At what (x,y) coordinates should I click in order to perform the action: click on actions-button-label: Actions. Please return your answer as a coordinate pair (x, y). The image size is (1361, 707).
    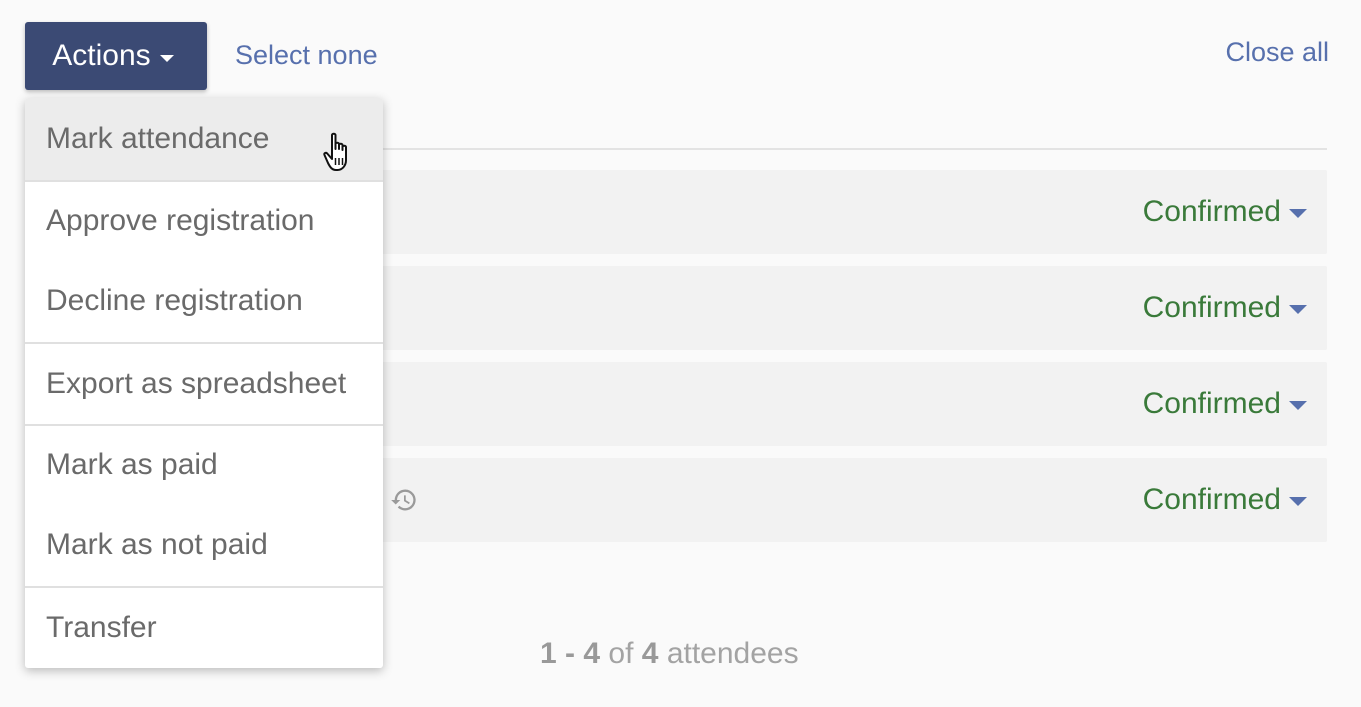
    Looking at the image, I should click on (101, 55).